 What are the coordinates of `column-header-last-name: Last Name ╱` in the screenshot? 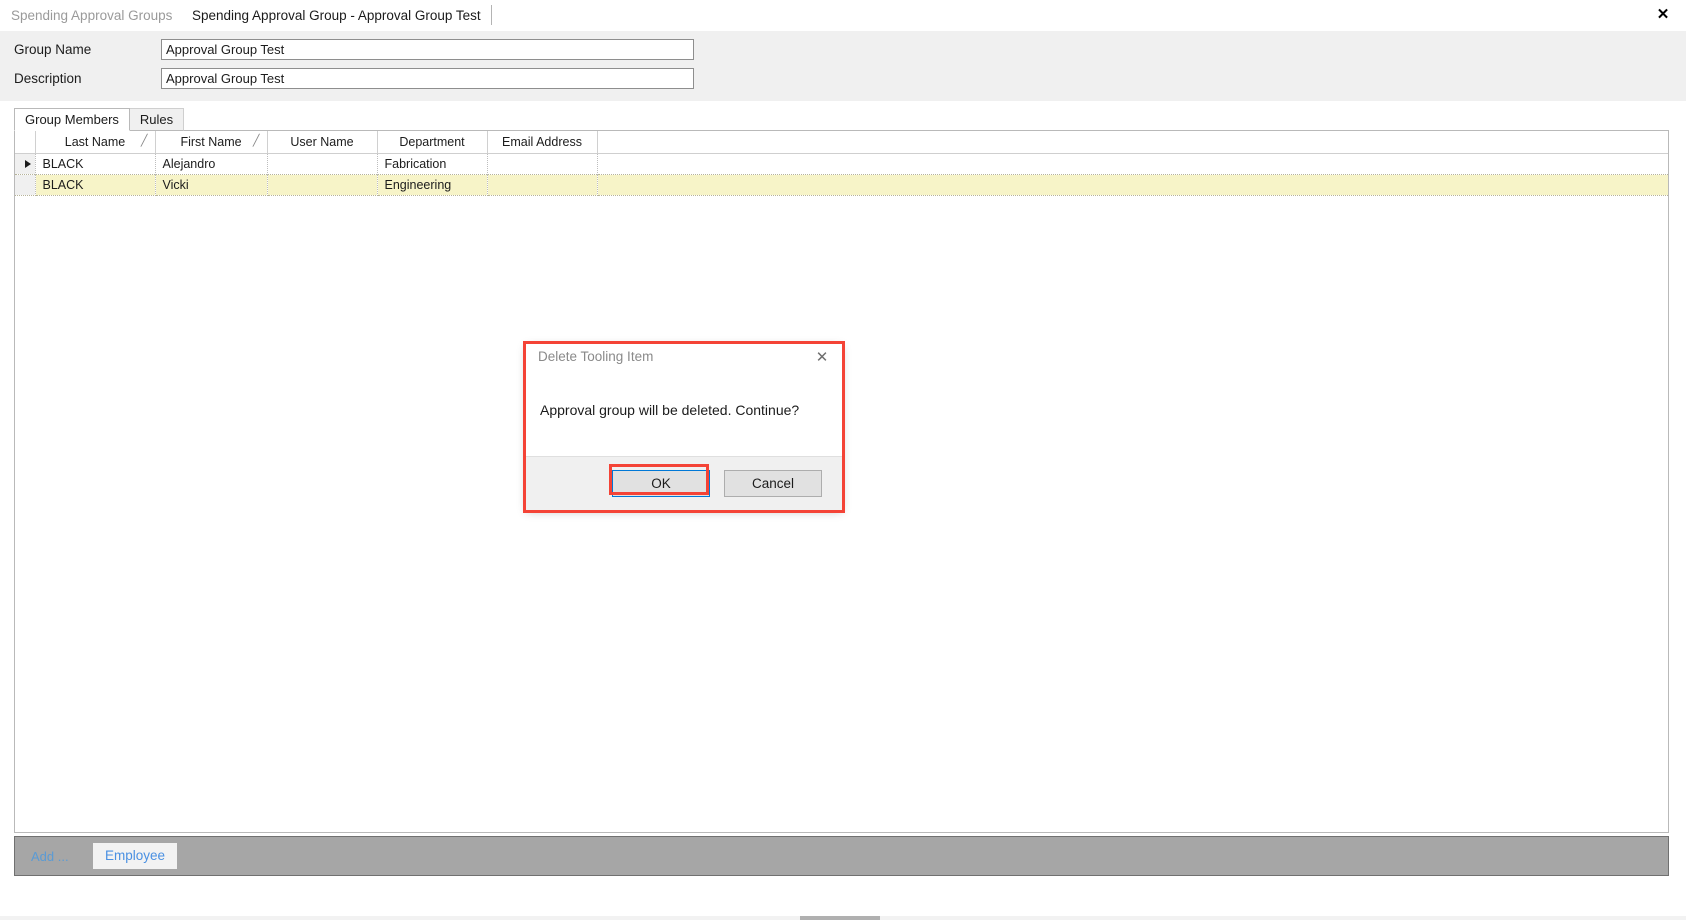 It's located at (95, 142).